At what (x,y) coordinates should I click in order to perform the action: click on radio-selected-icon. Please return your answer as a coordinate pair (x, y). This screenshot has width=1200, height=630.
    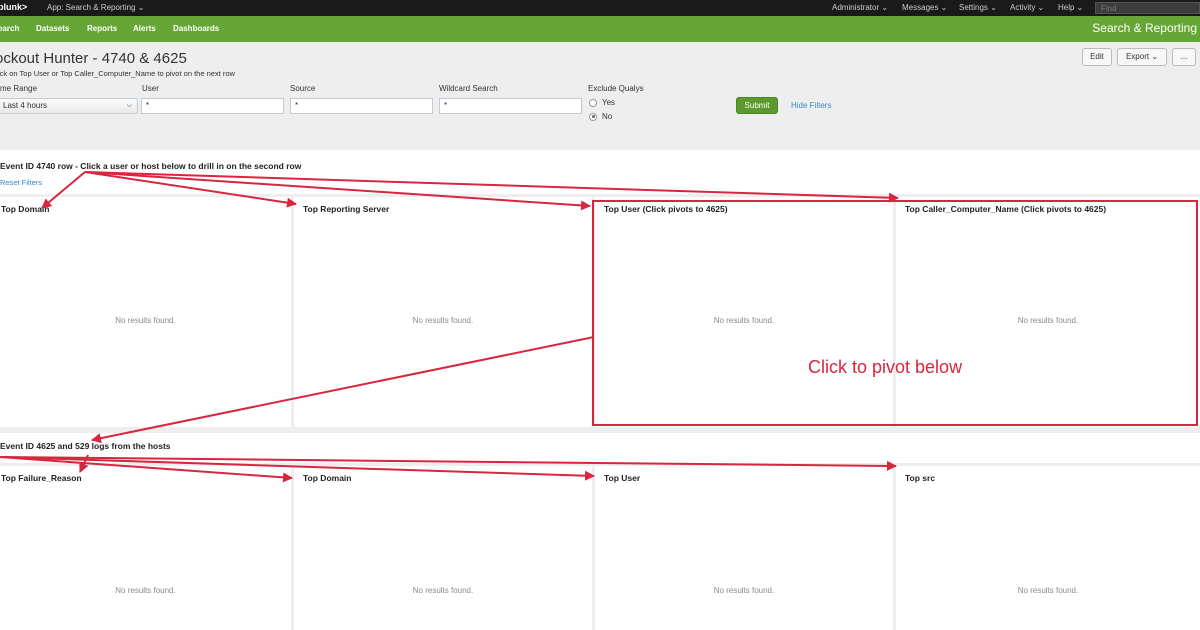
    Looking at the image, I should click on (593, 116).